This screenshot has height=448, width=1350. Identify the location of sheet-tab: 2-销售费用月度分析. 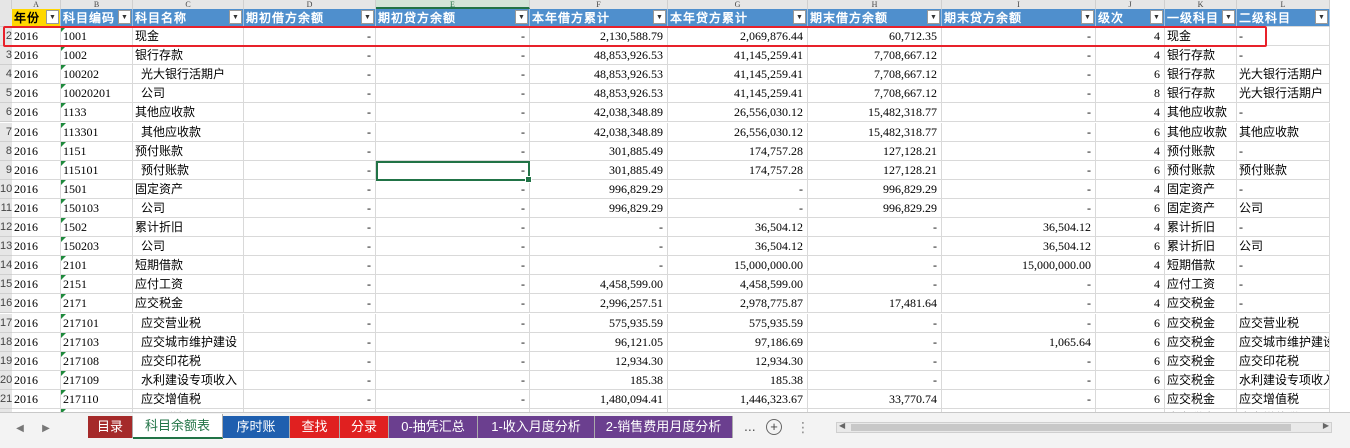
(664, 427).